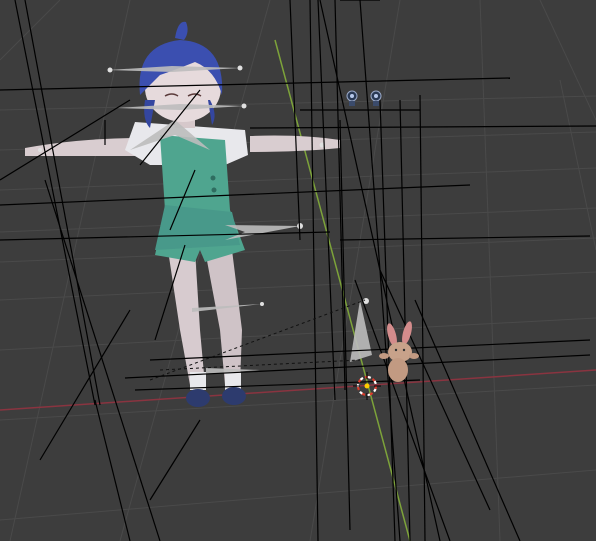 This screenshot has height=541, width=596. What do you see at coordinates (198, 398) in the screenshot?
I see `left-shoe` at bounding box center [198, 398].